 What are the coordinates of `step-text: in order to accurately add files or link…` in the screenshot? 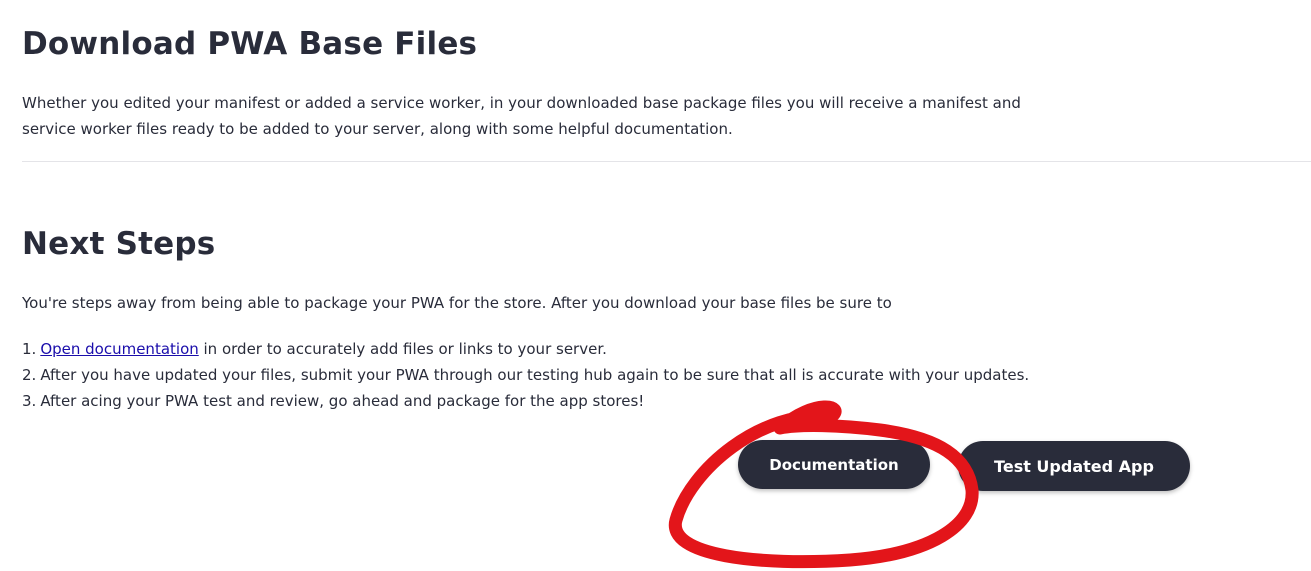 It's located at (402, 349).